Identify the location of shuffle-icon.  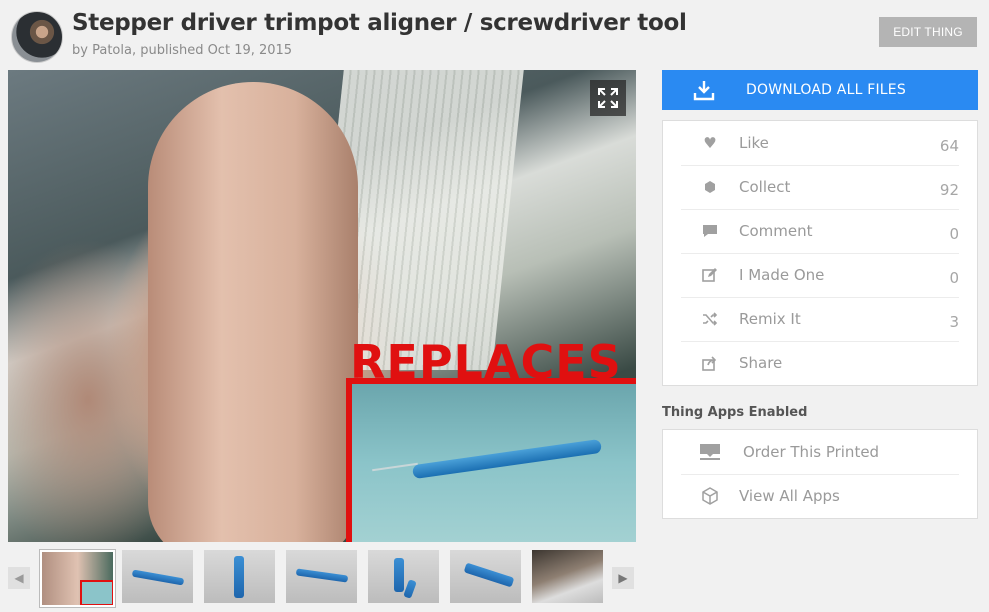
(710, 319).